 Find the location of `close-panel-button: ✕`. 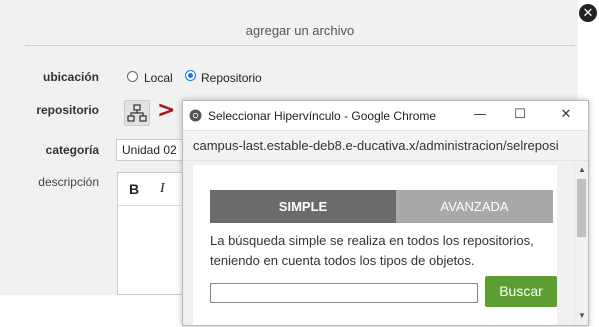

close-panel-button: ✕ is located at coordinates (588, 13).